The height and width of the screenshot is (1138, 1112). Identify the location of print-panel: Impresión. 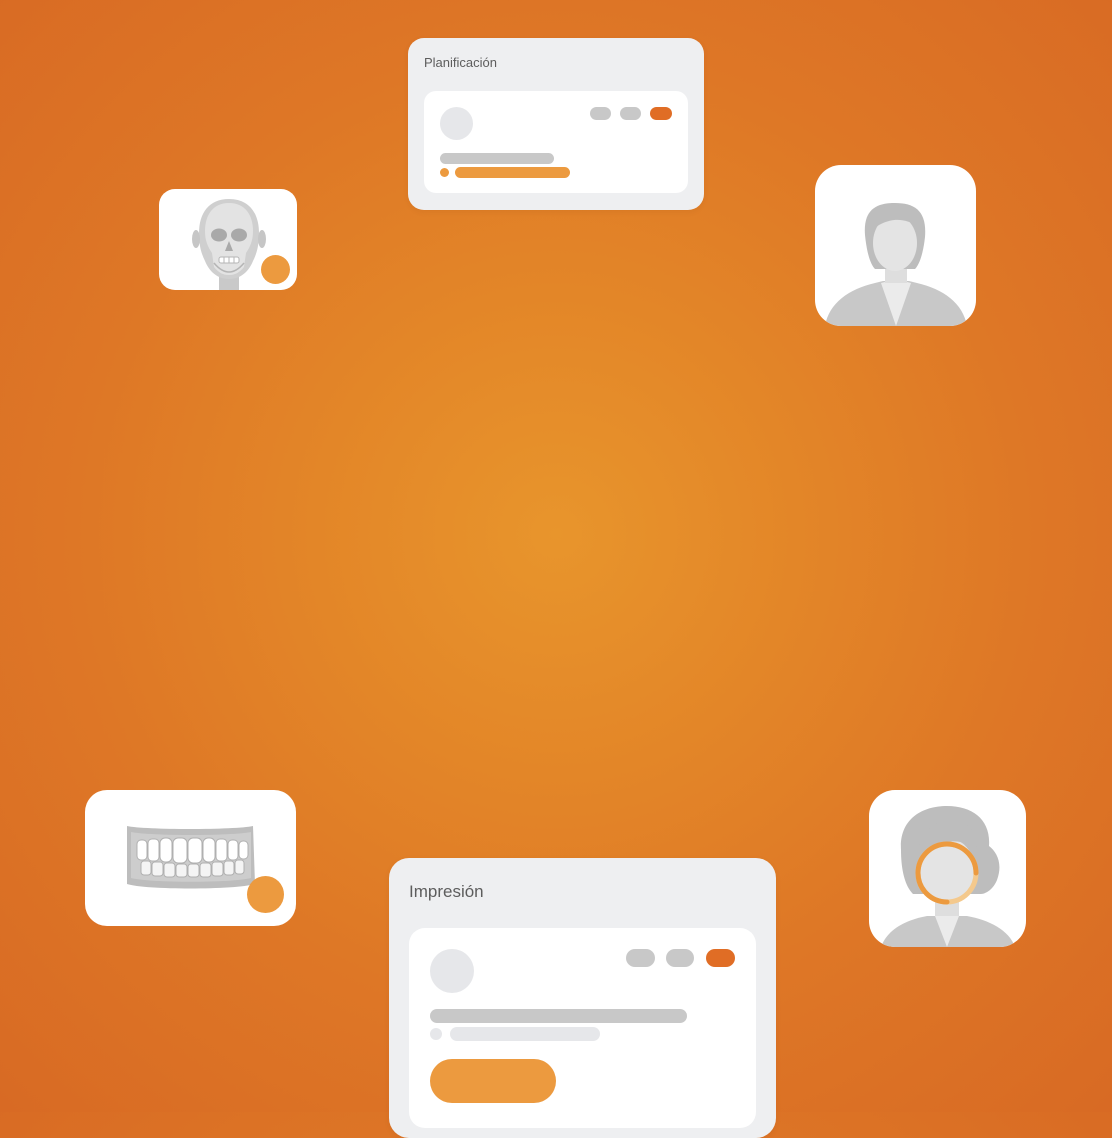
(582, 998).